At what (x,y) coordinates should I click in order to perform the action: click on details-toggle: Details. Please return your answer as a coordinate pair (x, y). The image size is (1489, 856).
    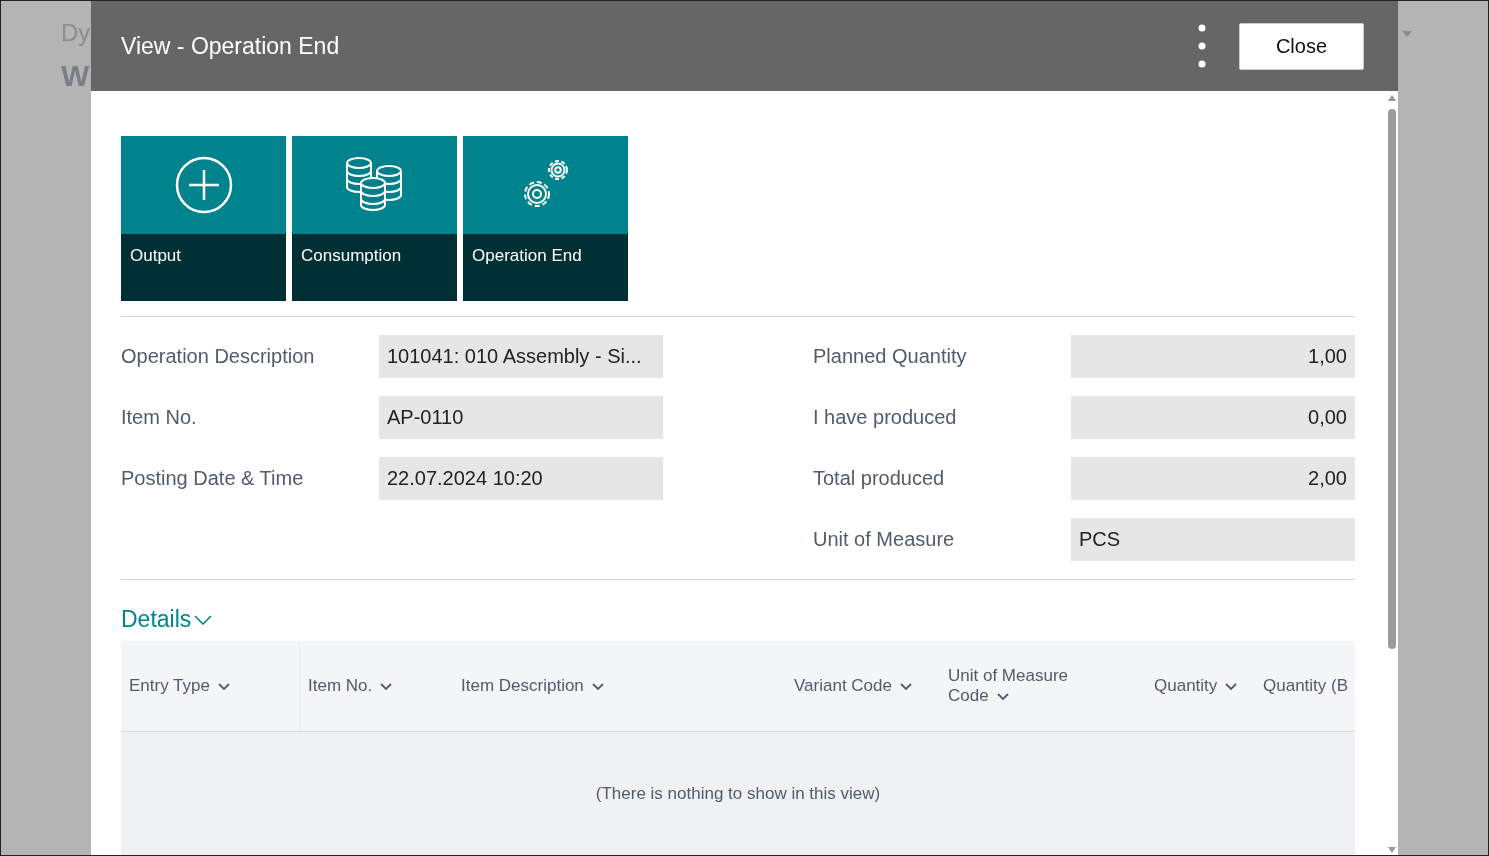
    Looking at the image, I should click on (167, 619).